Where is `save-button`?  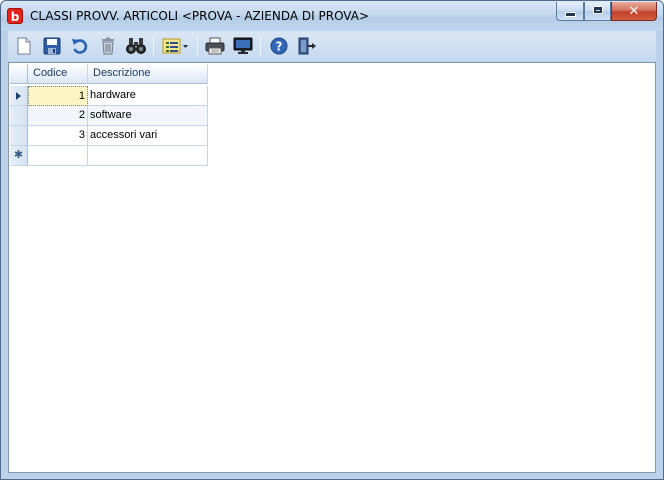
save-button is located at coordinates (52, 46).